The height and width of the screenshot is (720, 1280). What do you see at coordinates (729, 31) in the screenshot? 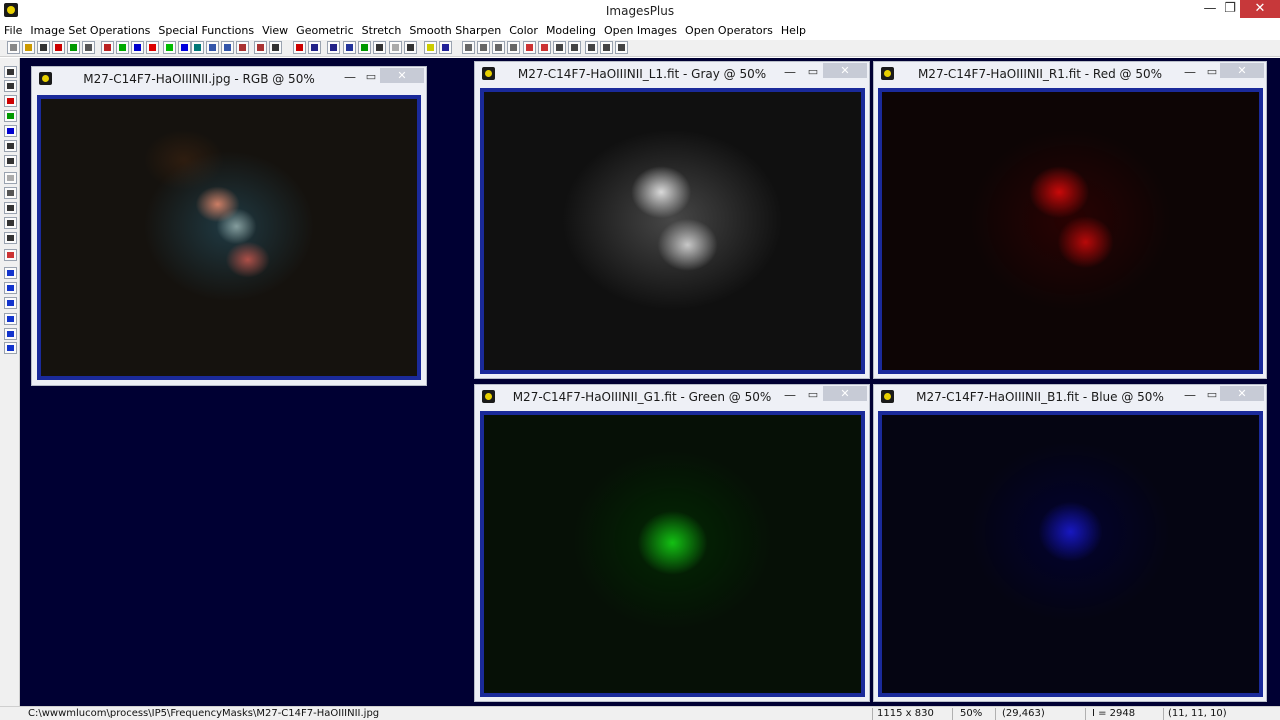
I see `menu-open-operators: Open Operators` at bounding box center [729, 31].